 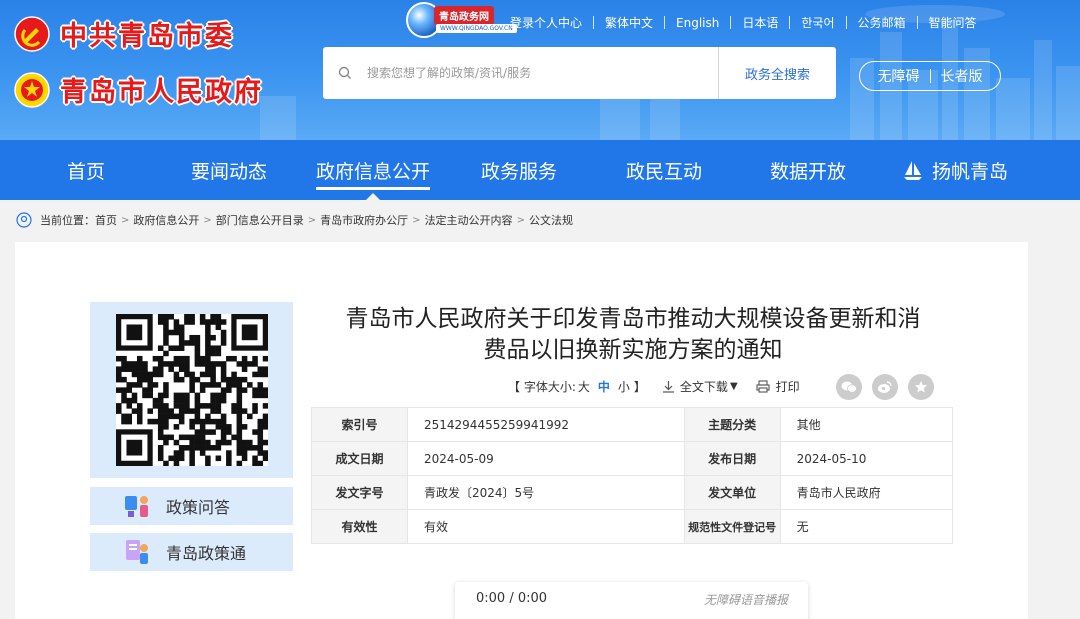 What do you see at coordinates (654, 386) in the screenshot?
I see `document-tools: 【 字体大小: 大 中 小 】 全文下载 ▼ 打印` at bounding box center [654, 386].